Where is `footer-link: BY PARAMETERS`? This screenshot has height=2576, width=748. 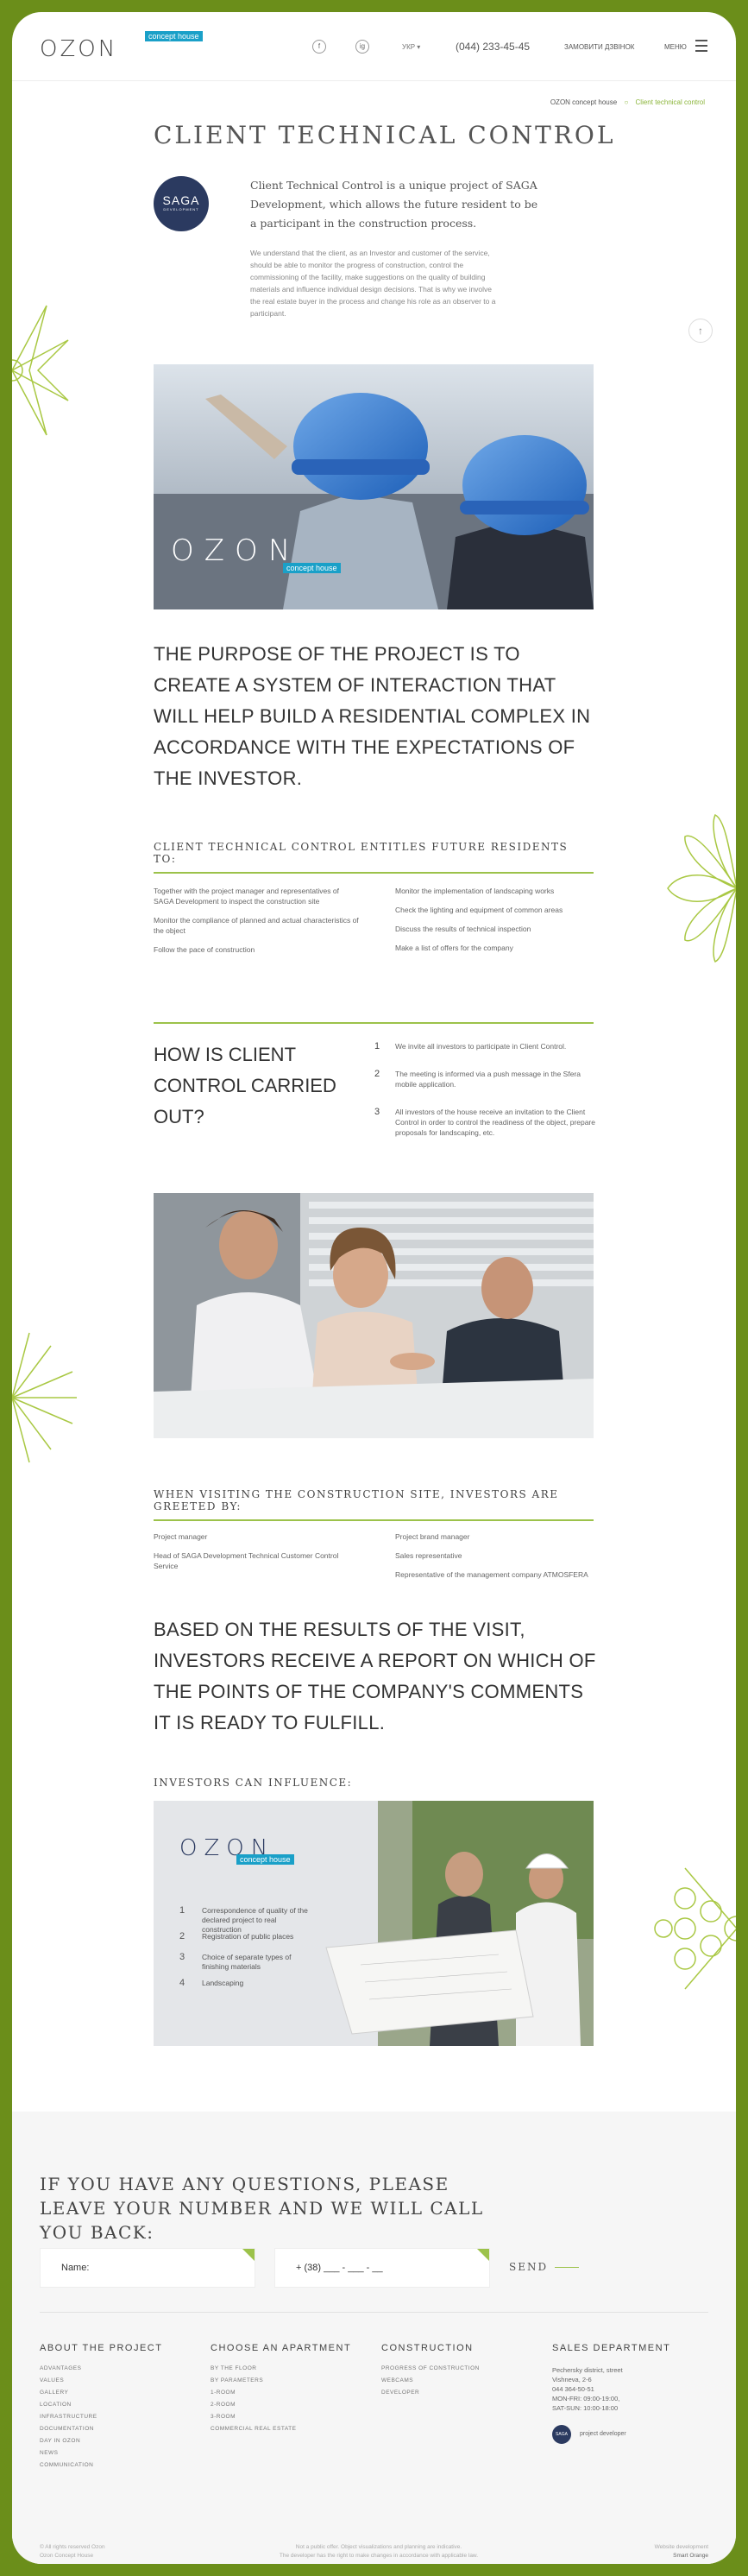
footer-link: BY PARAMETERS is located at coordinates (293, 2380).